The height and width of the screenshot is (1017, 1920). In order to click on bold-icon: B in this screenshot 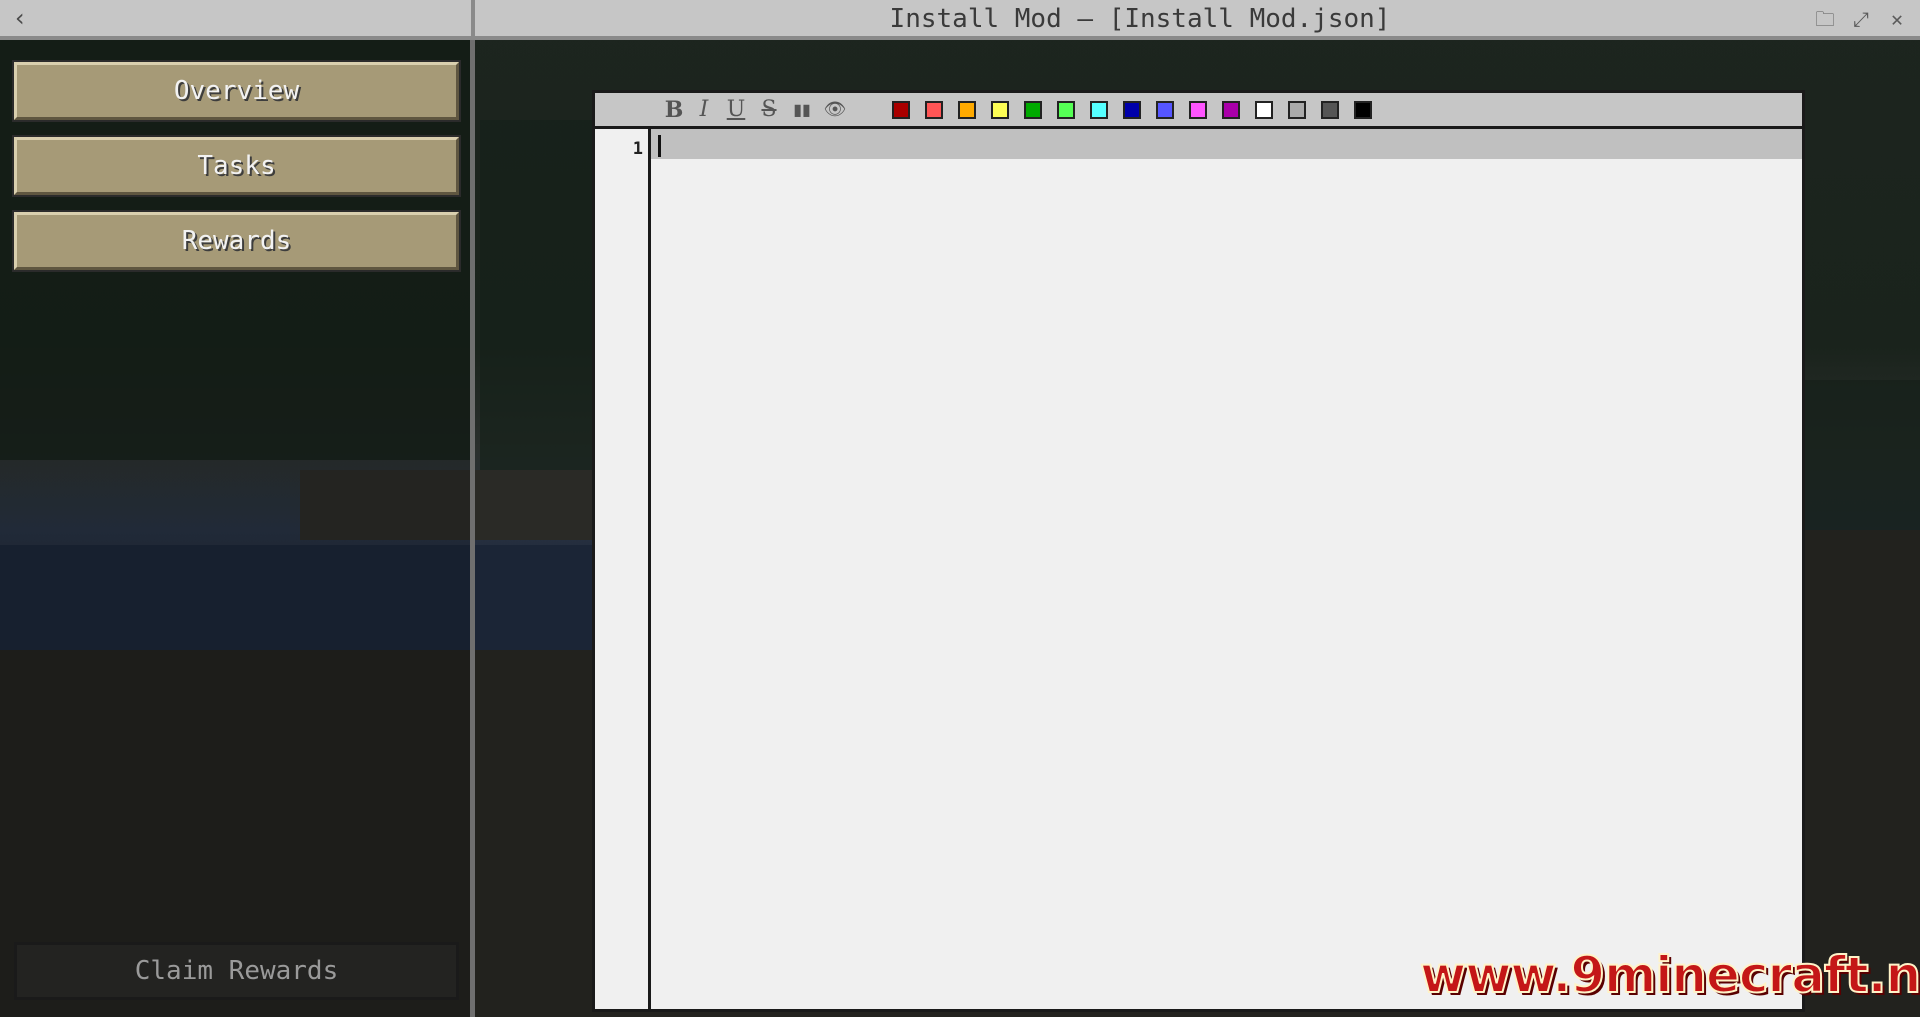, I will do `click(674, 110)`.